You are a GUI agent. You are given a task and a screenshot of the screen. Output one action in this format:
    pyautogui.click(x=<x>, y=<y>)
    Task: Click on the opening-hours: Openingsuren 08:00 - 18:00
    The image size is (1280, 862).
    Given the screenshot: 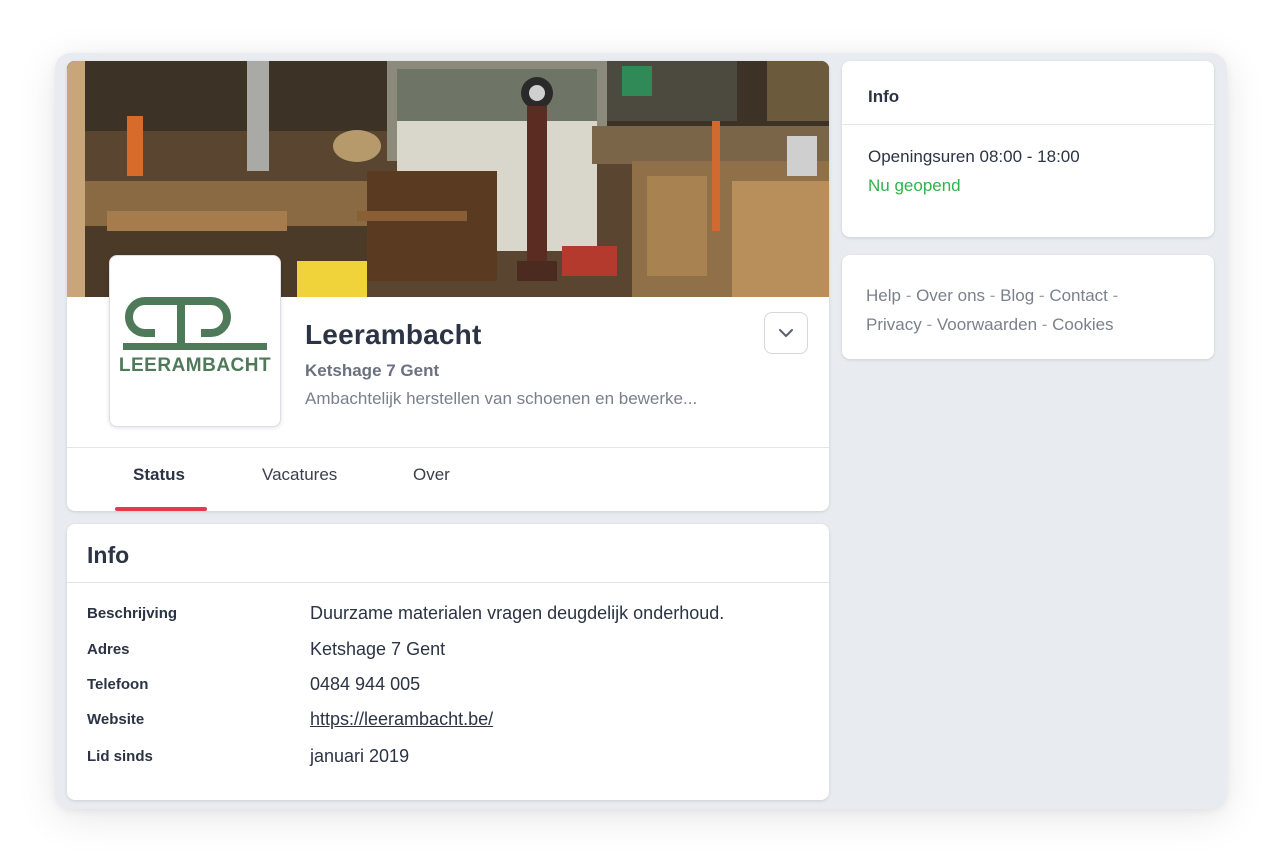 What is the action you would take?
    pyautogui.click(x=974, y=156)
    